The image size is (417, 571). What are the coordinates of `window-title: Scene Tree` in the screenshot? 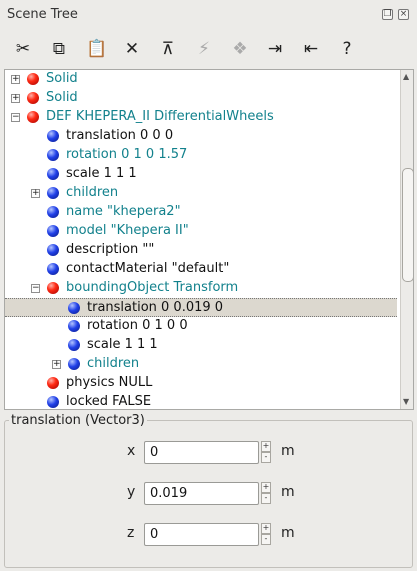 It's located at (42, 14).